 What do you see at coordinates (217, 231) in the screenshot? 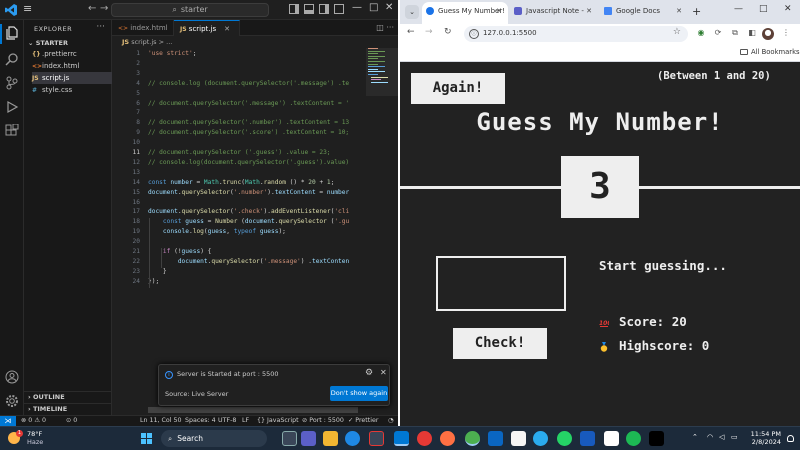
I see `code-line: console.log(guess, typeof guess);` at bounding box center [217, 231].